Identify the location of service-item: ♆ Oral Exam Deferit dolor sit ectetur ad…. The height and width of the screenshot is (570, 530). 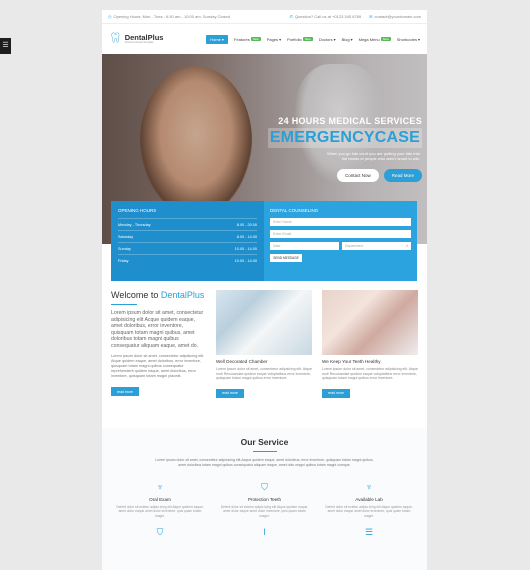
(160, 500).